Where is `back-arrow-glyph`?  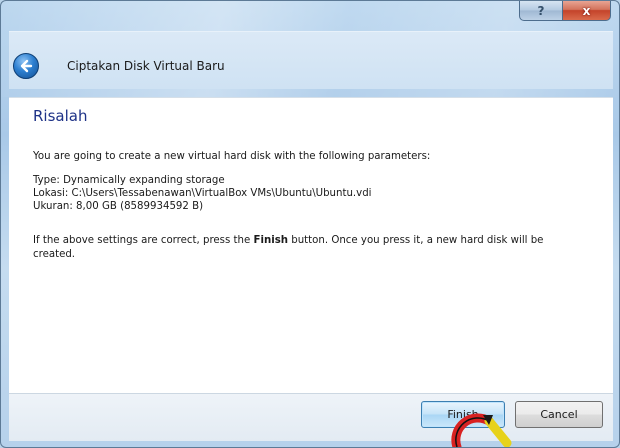 back-arrow-glyph is located at coordinates (26, 66).